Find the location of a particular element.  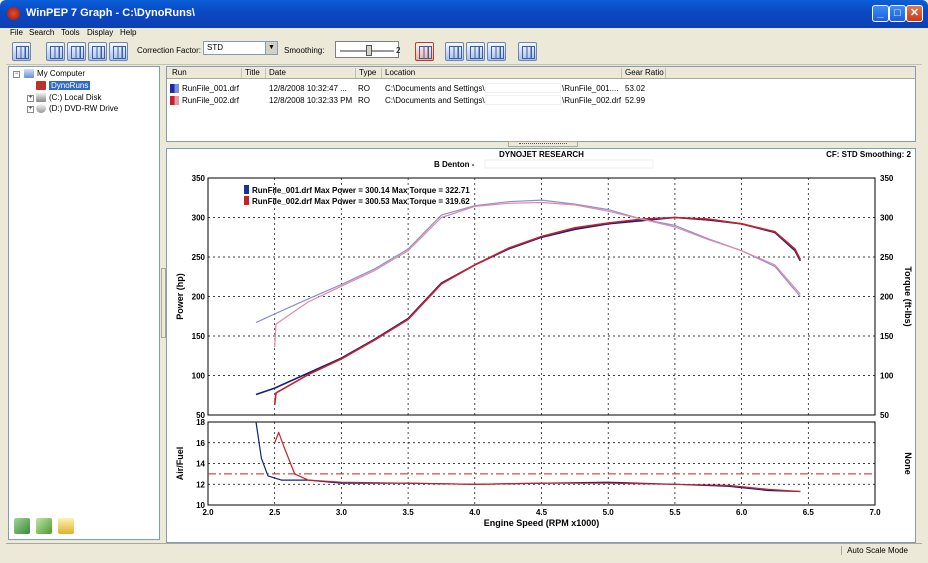

tree-tools is located at coordinates (84, 527).